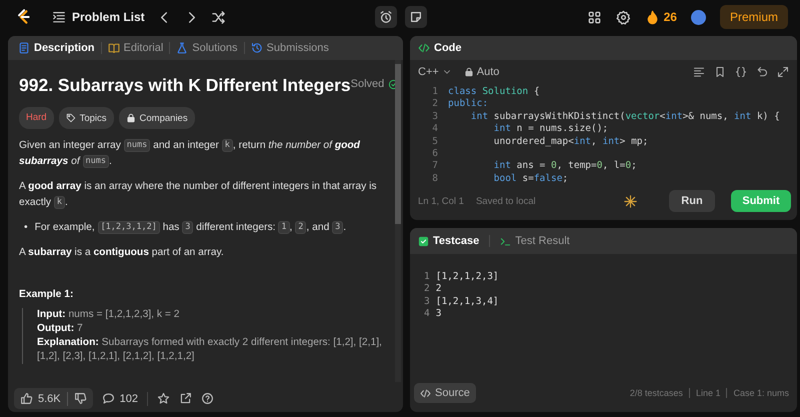  What do you see at coordinates (494, 92) in the screenshot?
I see `code-line: class Solution {` at bounding box center [494, 92].